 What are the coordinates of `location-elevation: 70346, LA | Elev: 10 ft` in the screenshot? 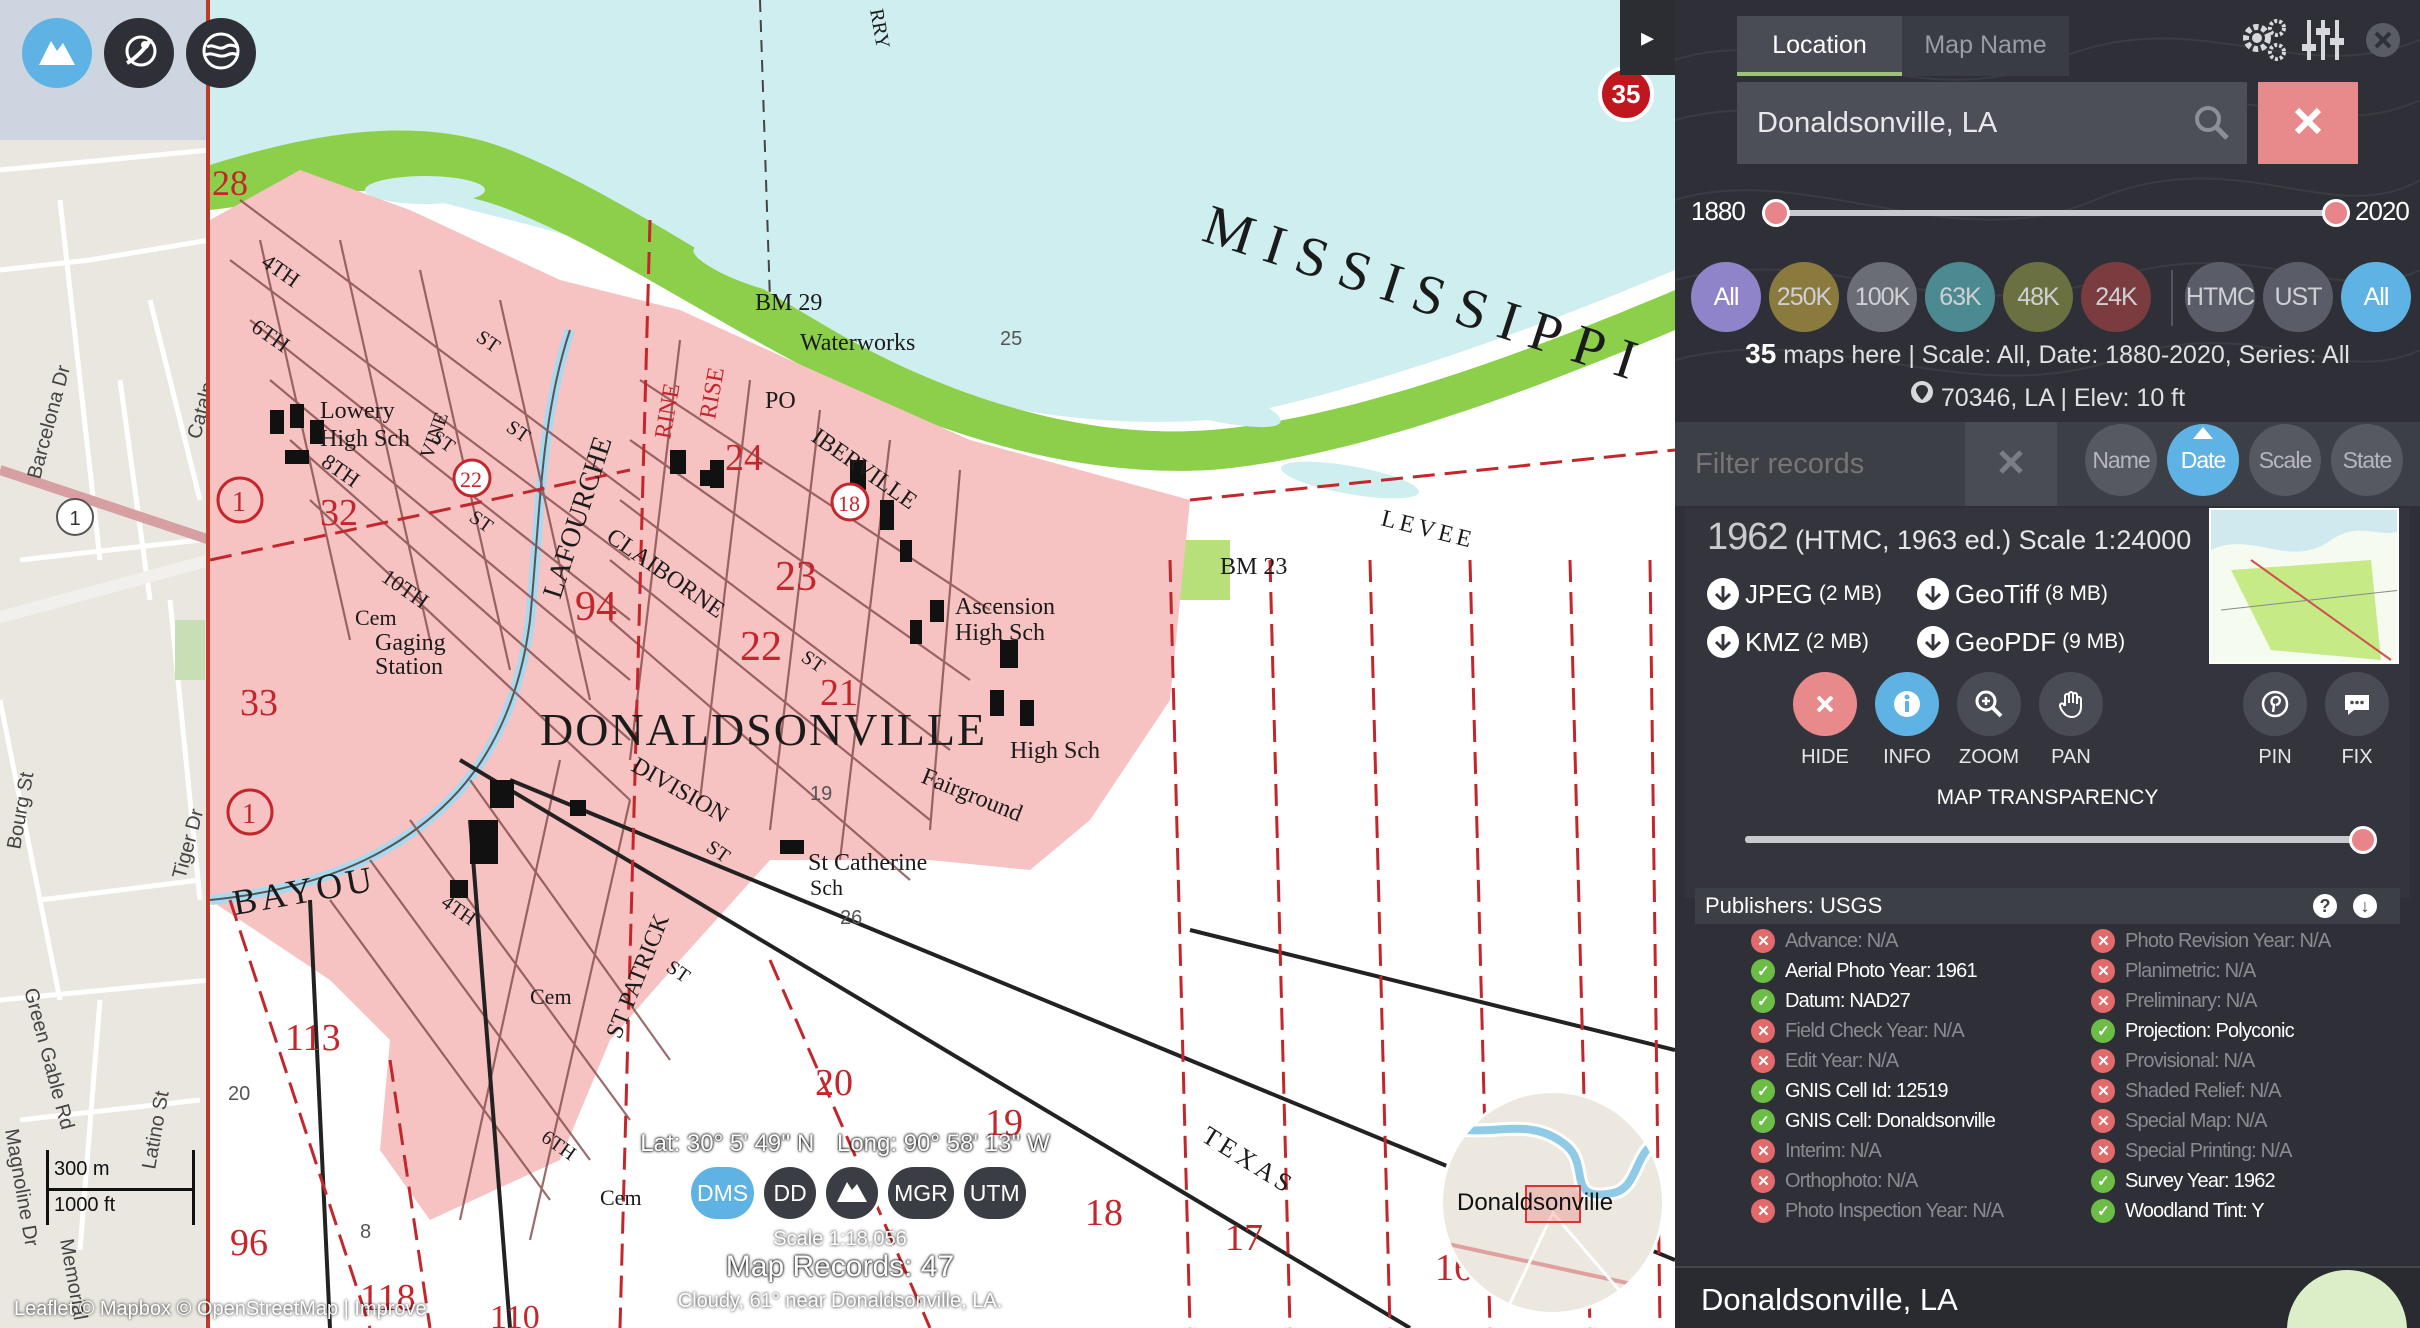 It's located at (2063, 398).